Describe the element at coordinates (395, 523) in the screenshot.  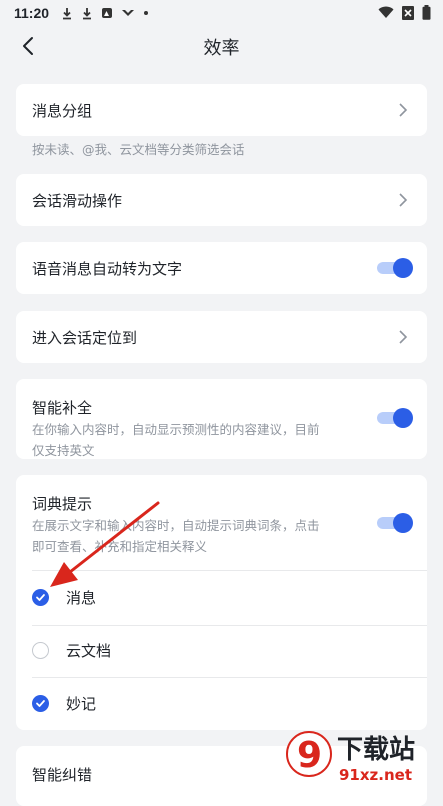
I see `dictionary-hint-toggle` at that location.